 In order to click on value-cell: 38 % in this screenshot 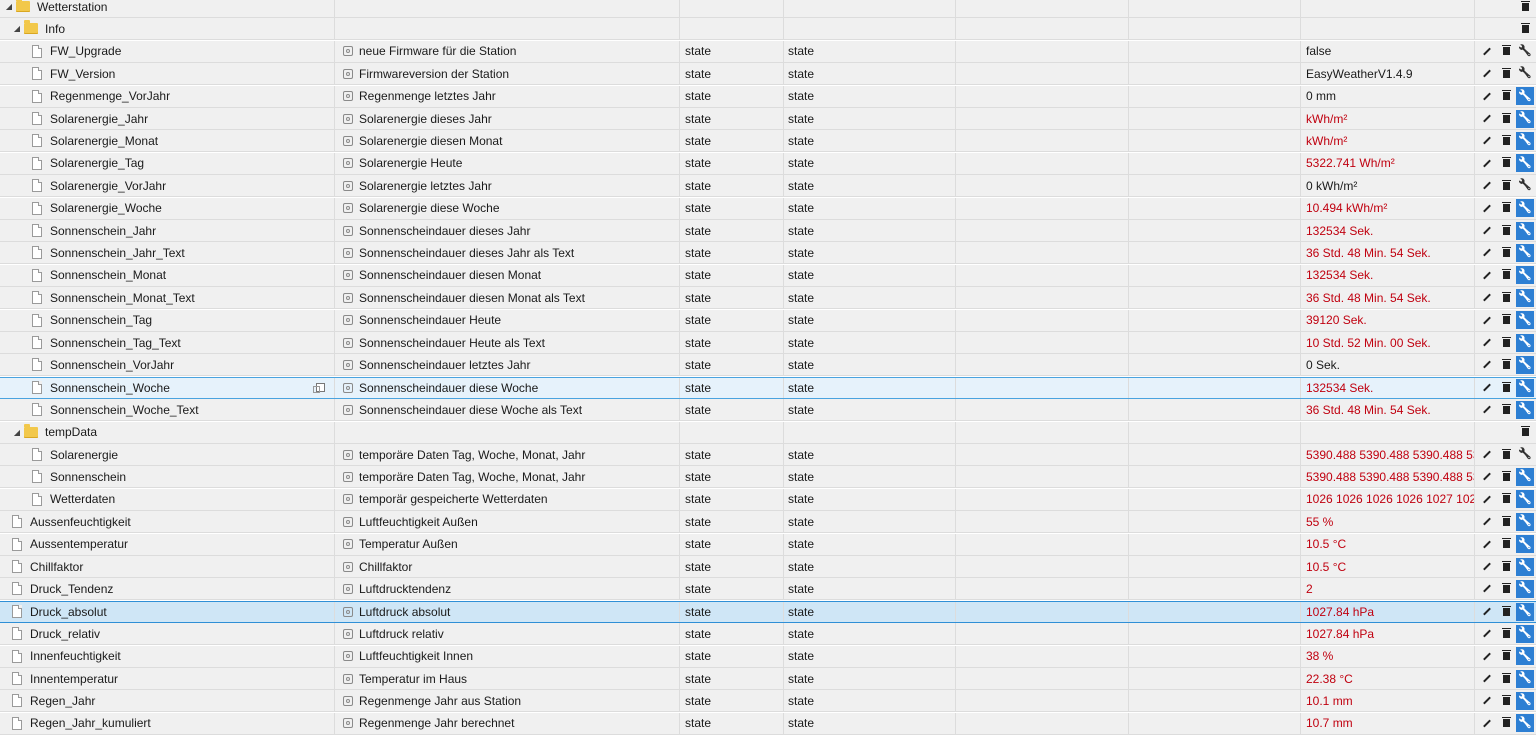, I will do `click(1388, 656)`.